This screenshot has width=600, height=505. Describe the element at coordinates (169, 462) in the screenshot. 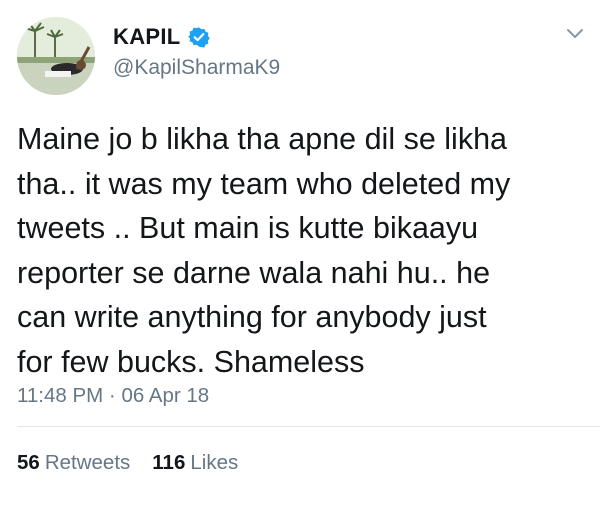

I see `likes-count: 116` at that location.